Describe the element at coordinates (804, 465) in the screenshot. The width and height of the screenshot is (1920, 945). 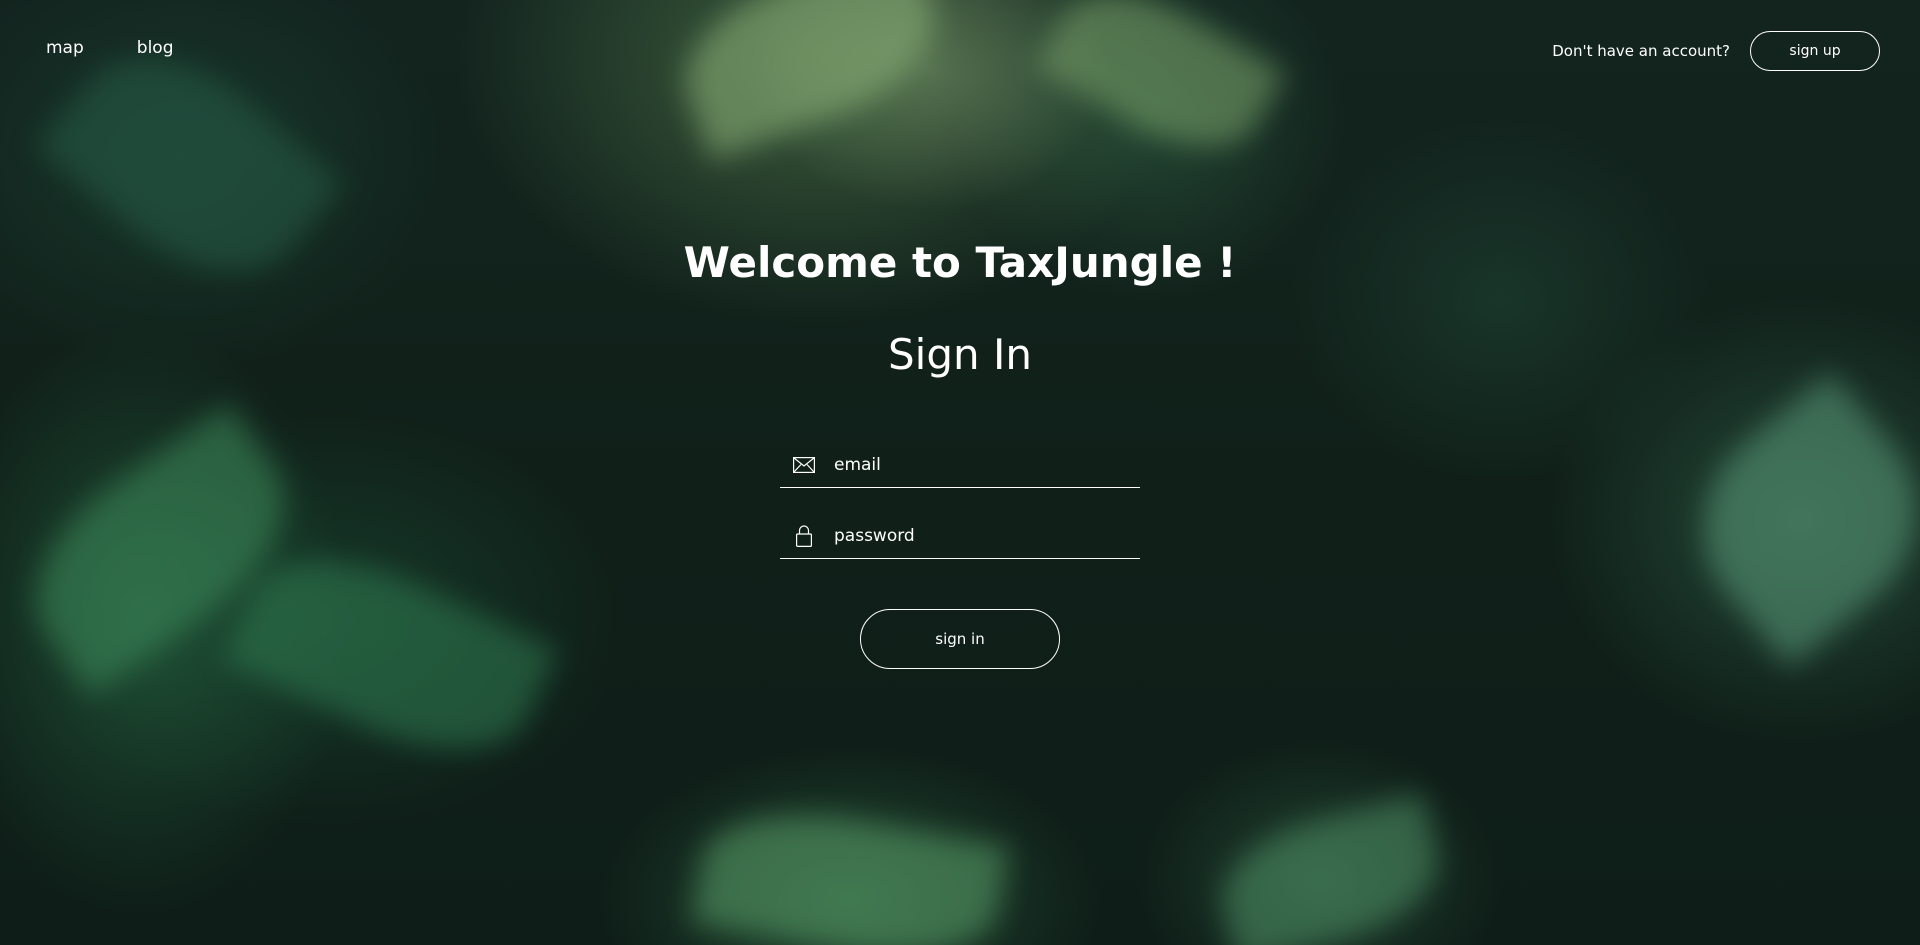
I see `envelope-icon` at that location.